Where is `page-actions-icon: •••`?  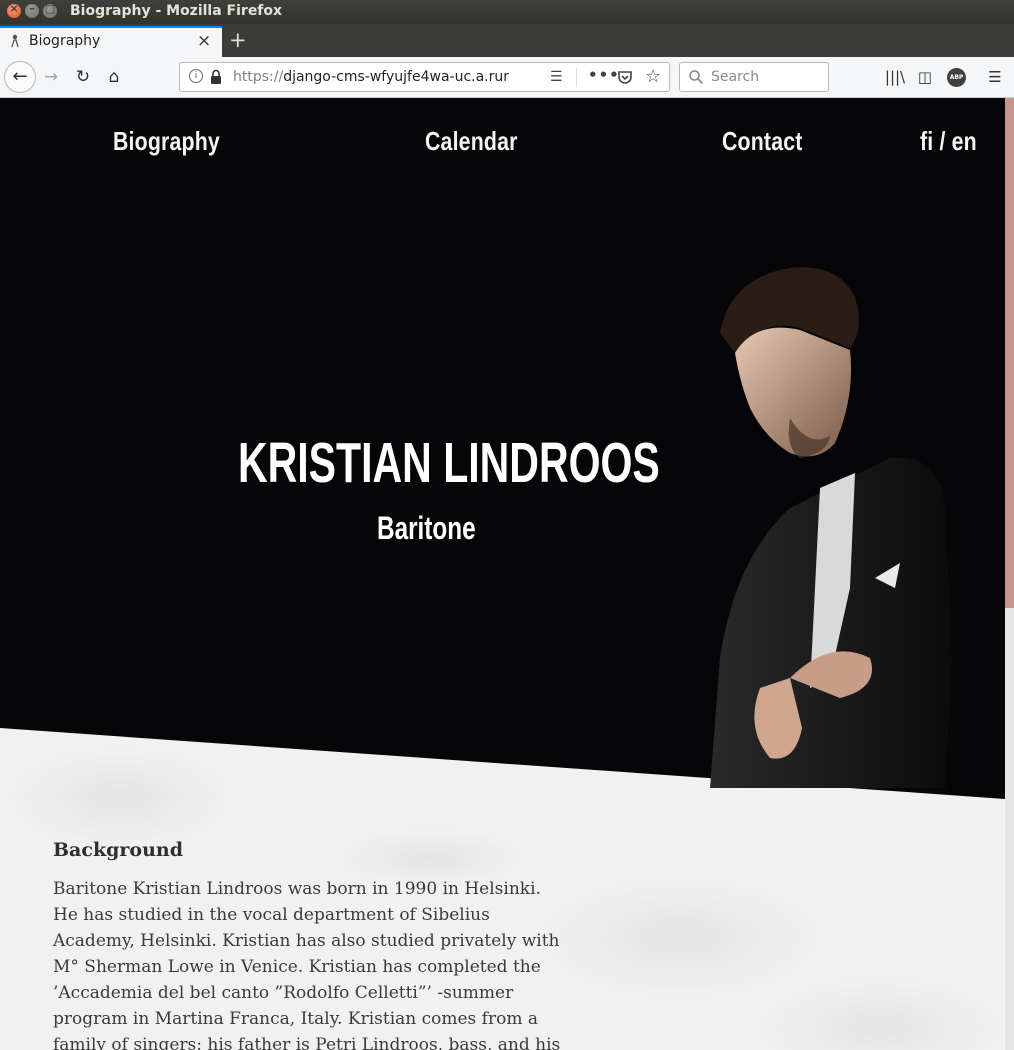 page-actions-icon: ••• is located at coordinates (604, 75).